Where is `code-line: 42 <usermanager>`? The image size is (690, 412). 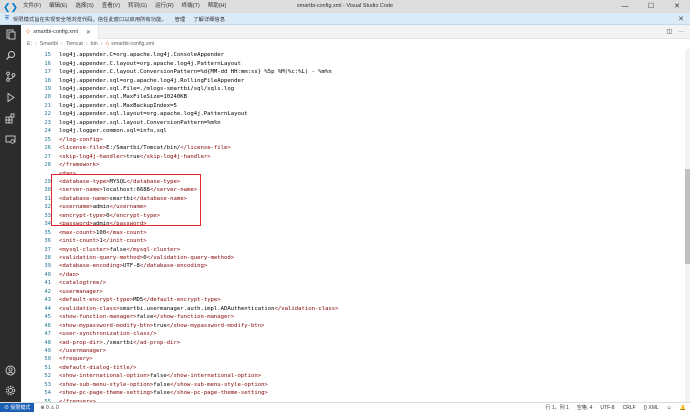
code-line: 42 <usermanager> is located at coordinates (61, 292).